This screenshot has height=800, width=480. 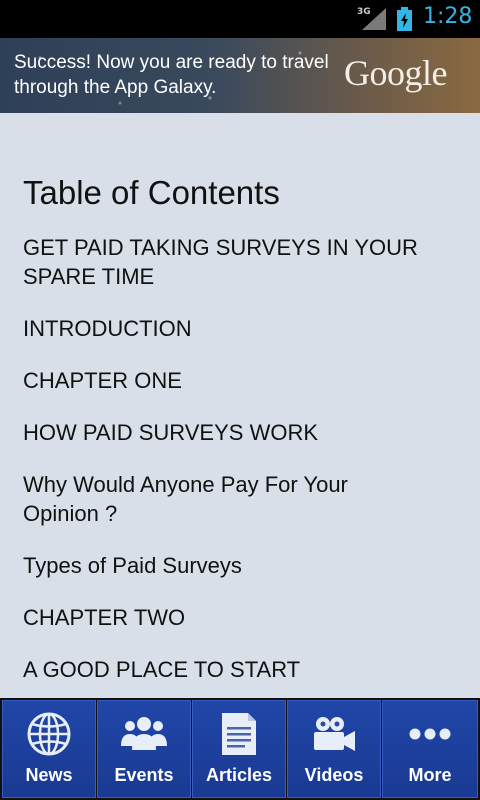 I want to click on tab-news: News, so click(x=49, y=749).